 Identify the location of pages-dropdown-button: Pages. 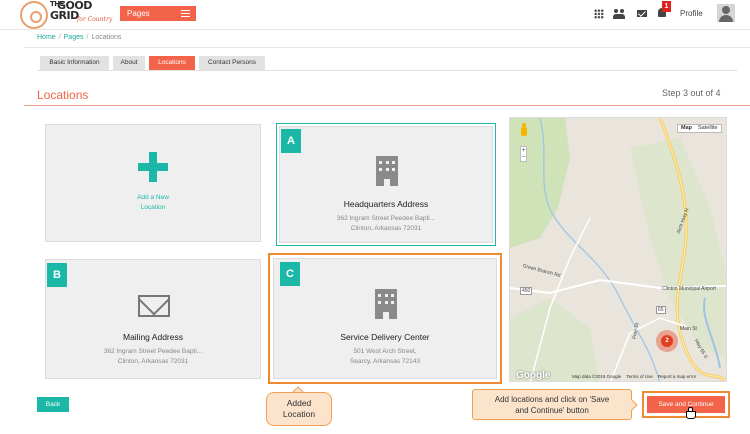
(158, 13).